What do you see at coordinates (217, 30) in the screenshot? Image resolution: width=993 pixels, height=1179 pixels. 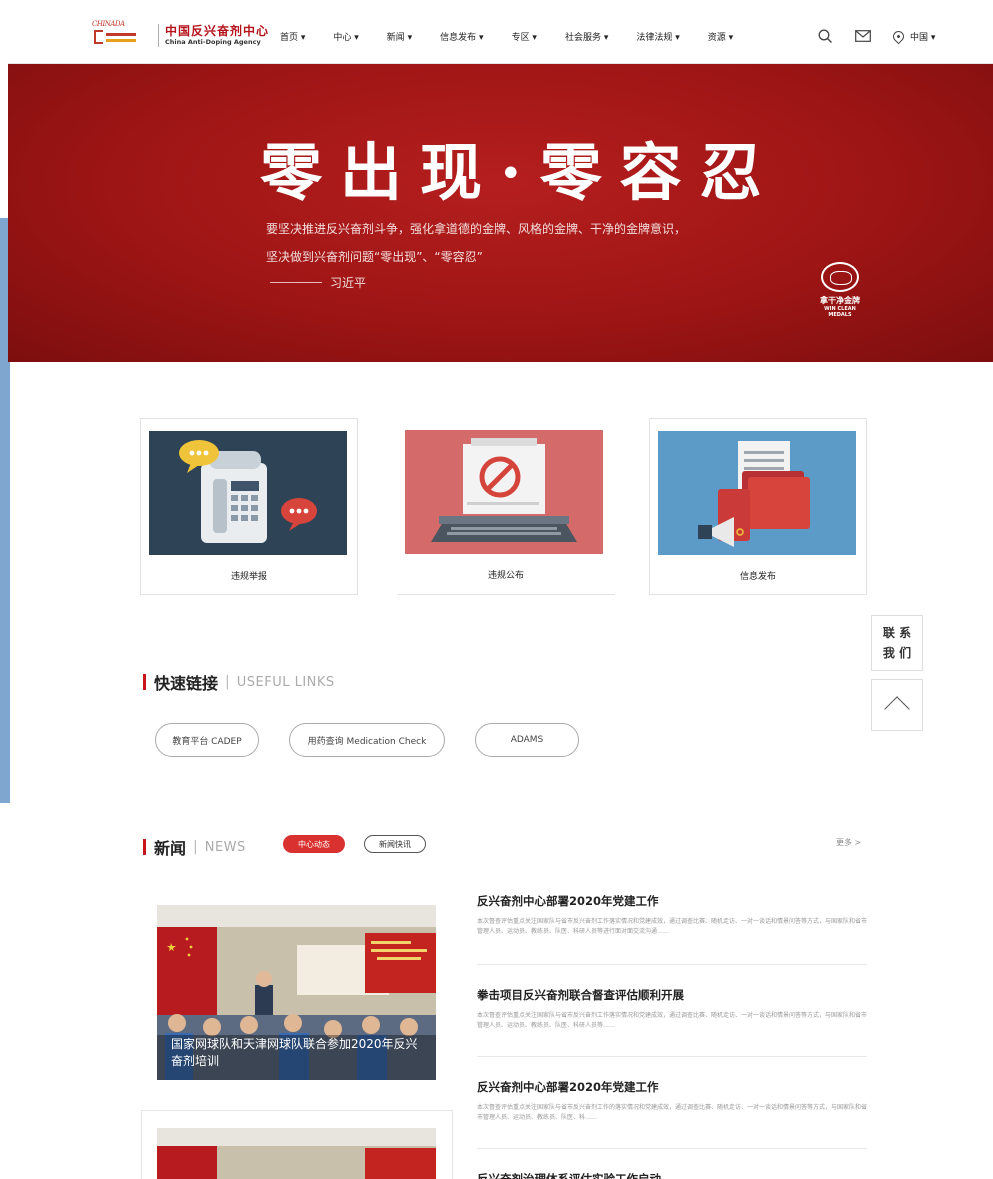 I see `logo-name-cn: 中国反兴奋剂中心` at bounding box center [217, 30].